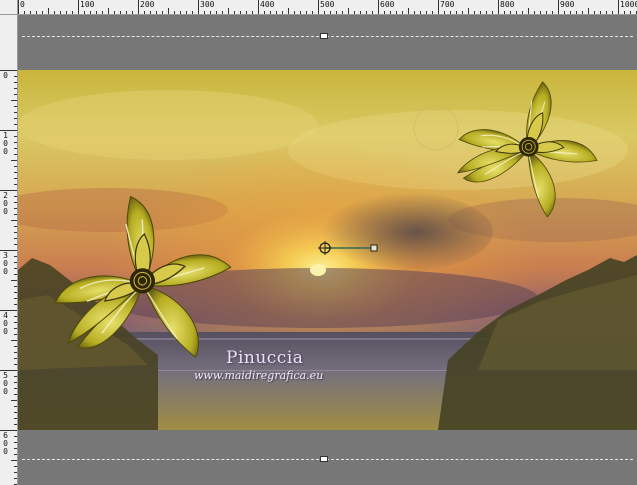 Image resolution: width=637 pixels, height=485 pixels. I want to click on ruler-label: 300, so click(5, 263).